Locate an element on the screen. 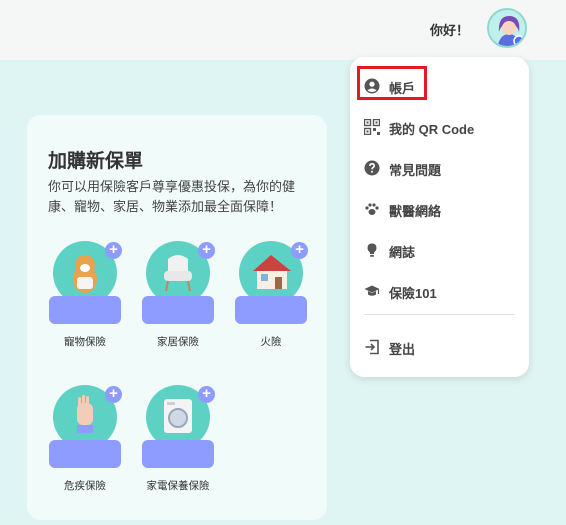 The image size is (566, 525). lightbulb-icon is located at coordinates (372, 250).